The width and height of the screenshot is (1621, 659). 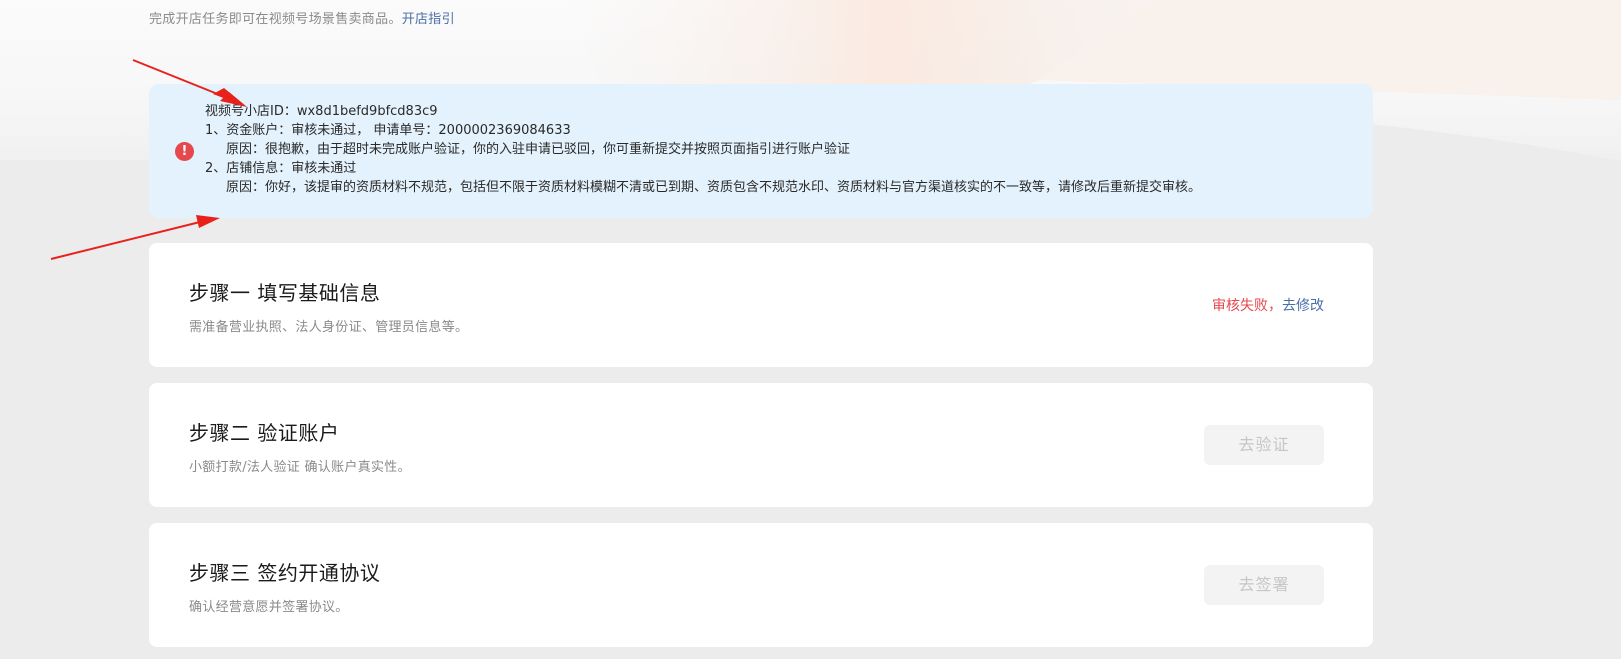 What do you see at coordinates (300, 467) in the screenshot?
I see `step-description: 小额打款/法人验证 确认账户真实性。` at bounding box center [300, 467].